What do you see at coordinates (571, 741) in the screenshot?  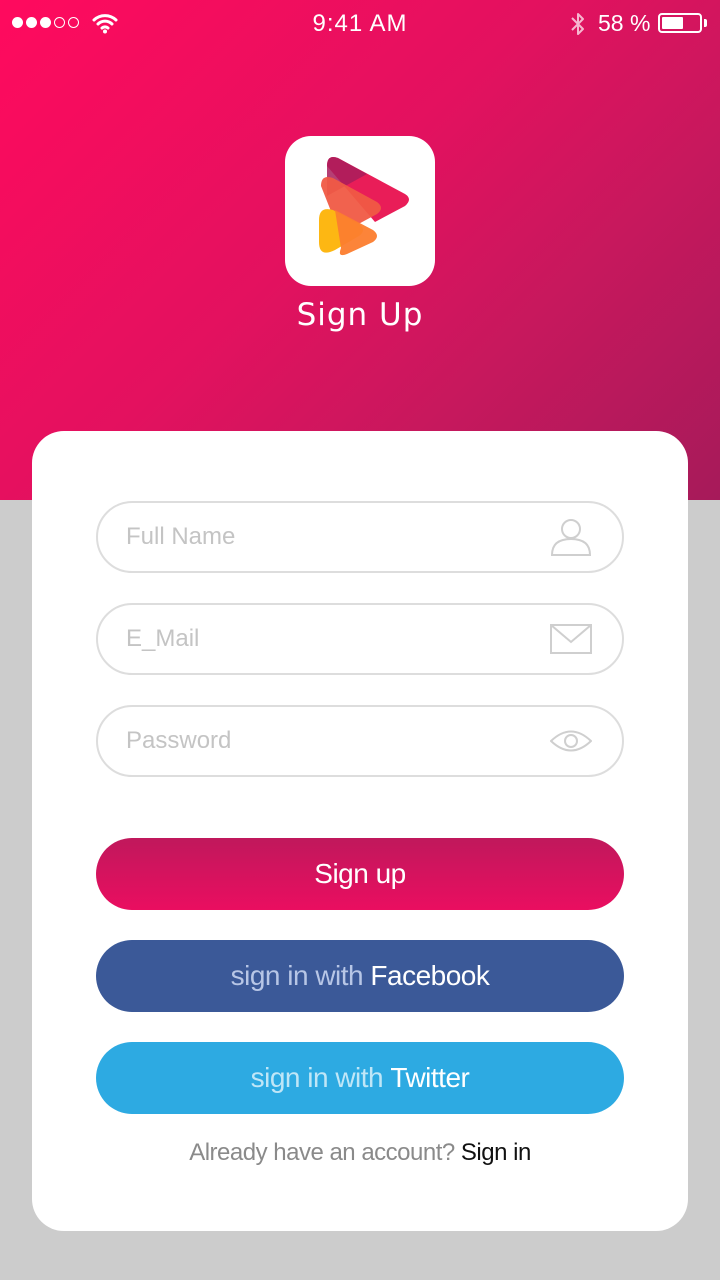 I see `eye-icon` at bounding box center [571, 741].